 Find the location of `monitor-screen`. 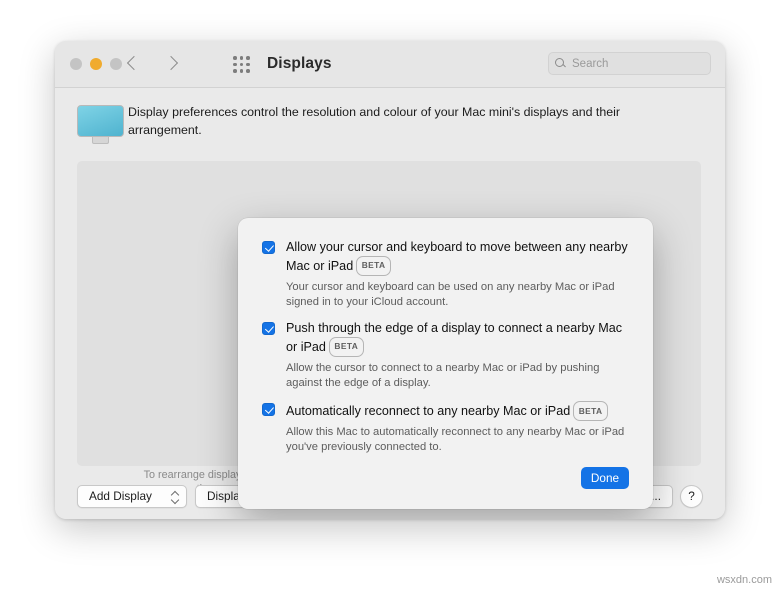

monitor-screen is located at coordinates (100, 121).